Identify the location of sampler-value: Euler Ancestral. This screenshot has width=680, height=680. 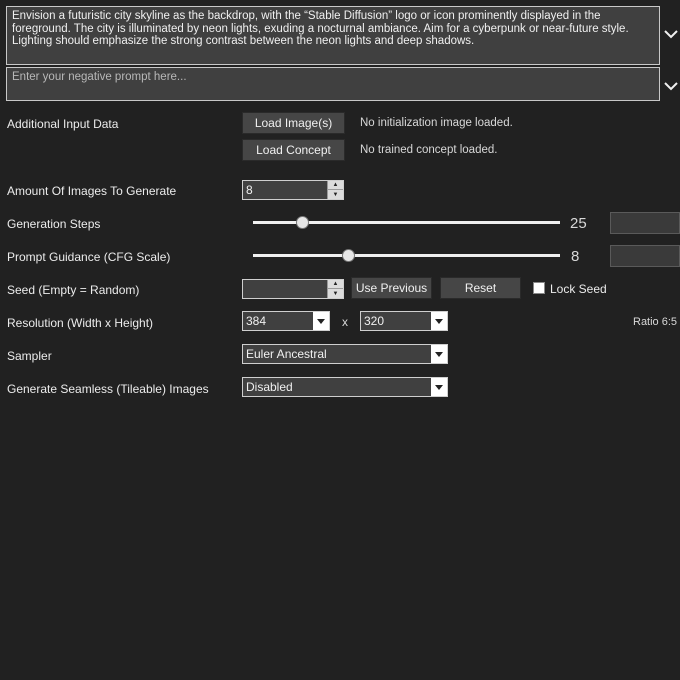
(286, 354).